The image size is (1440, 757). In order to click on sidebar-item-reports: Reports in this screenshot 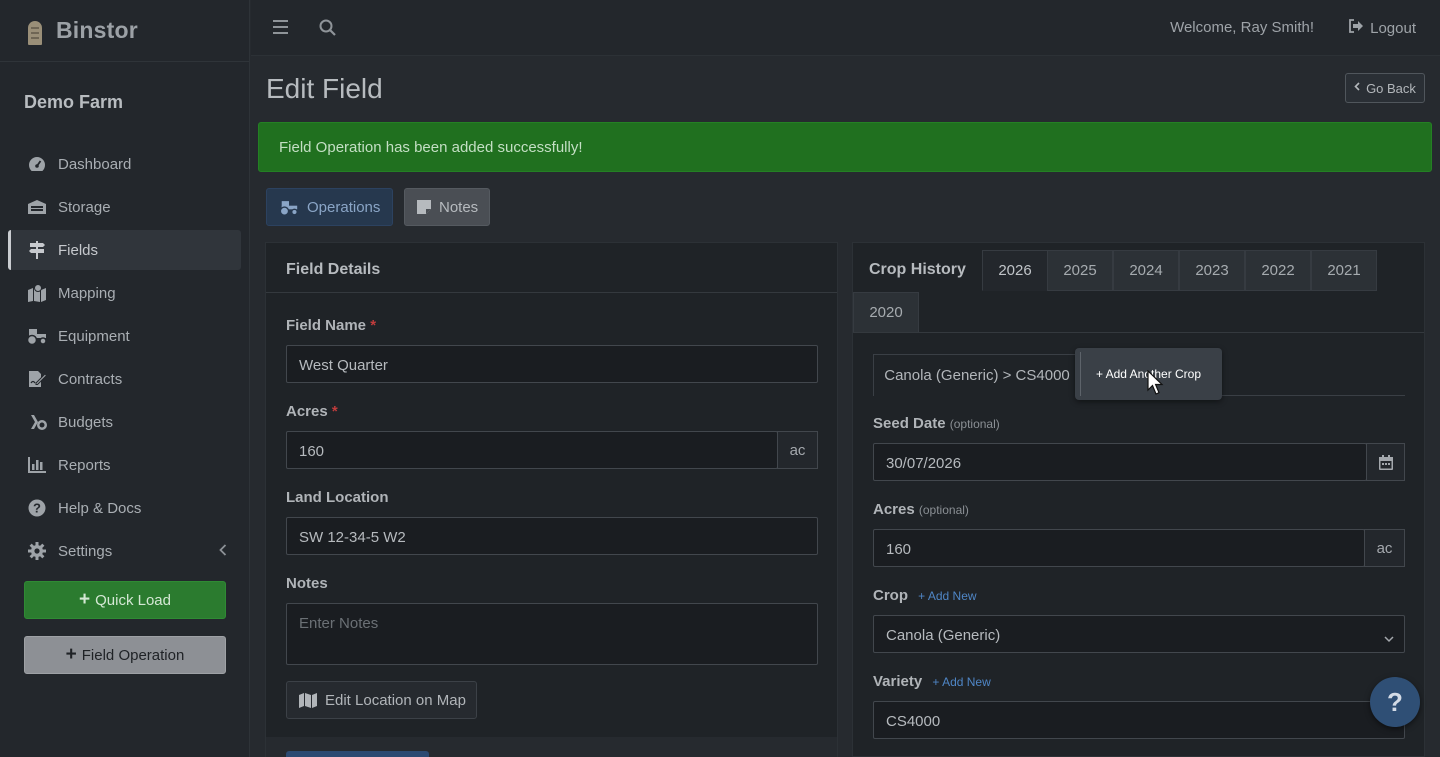, I will do `click(124, 465)`.